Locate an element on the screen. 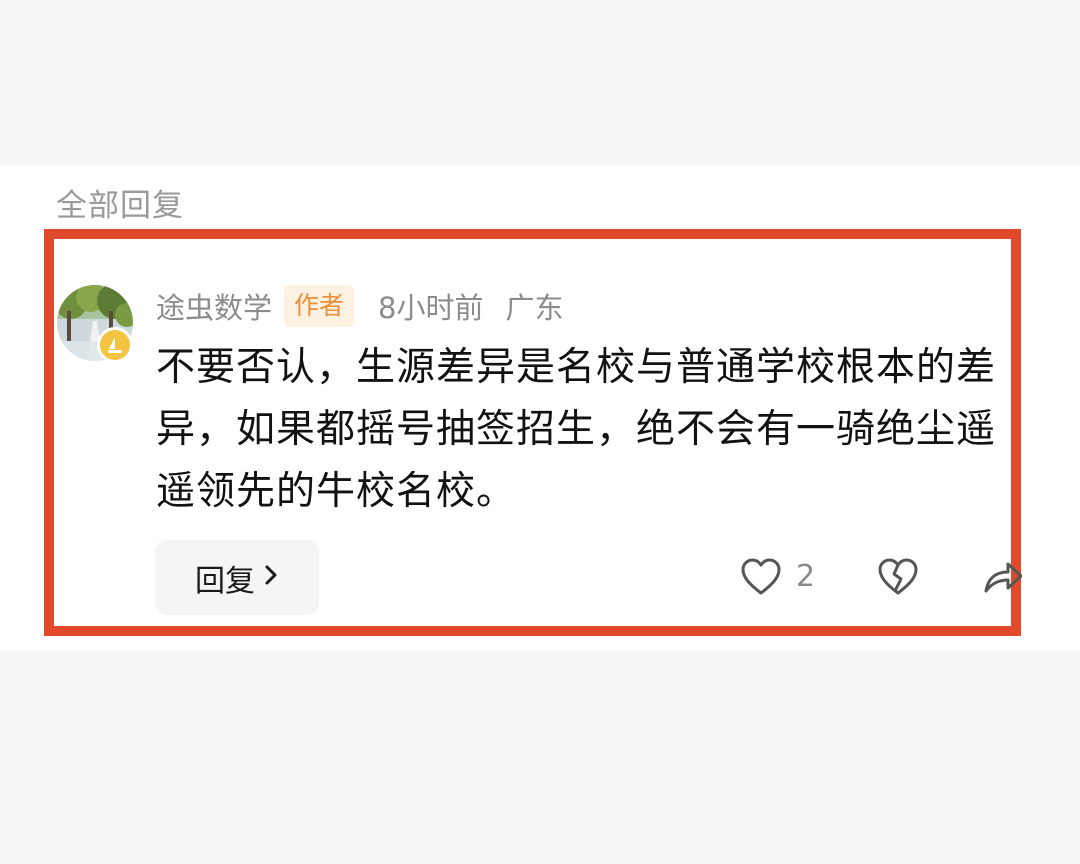  reply-button-label: 回复 is located at coordinates (225, 581).